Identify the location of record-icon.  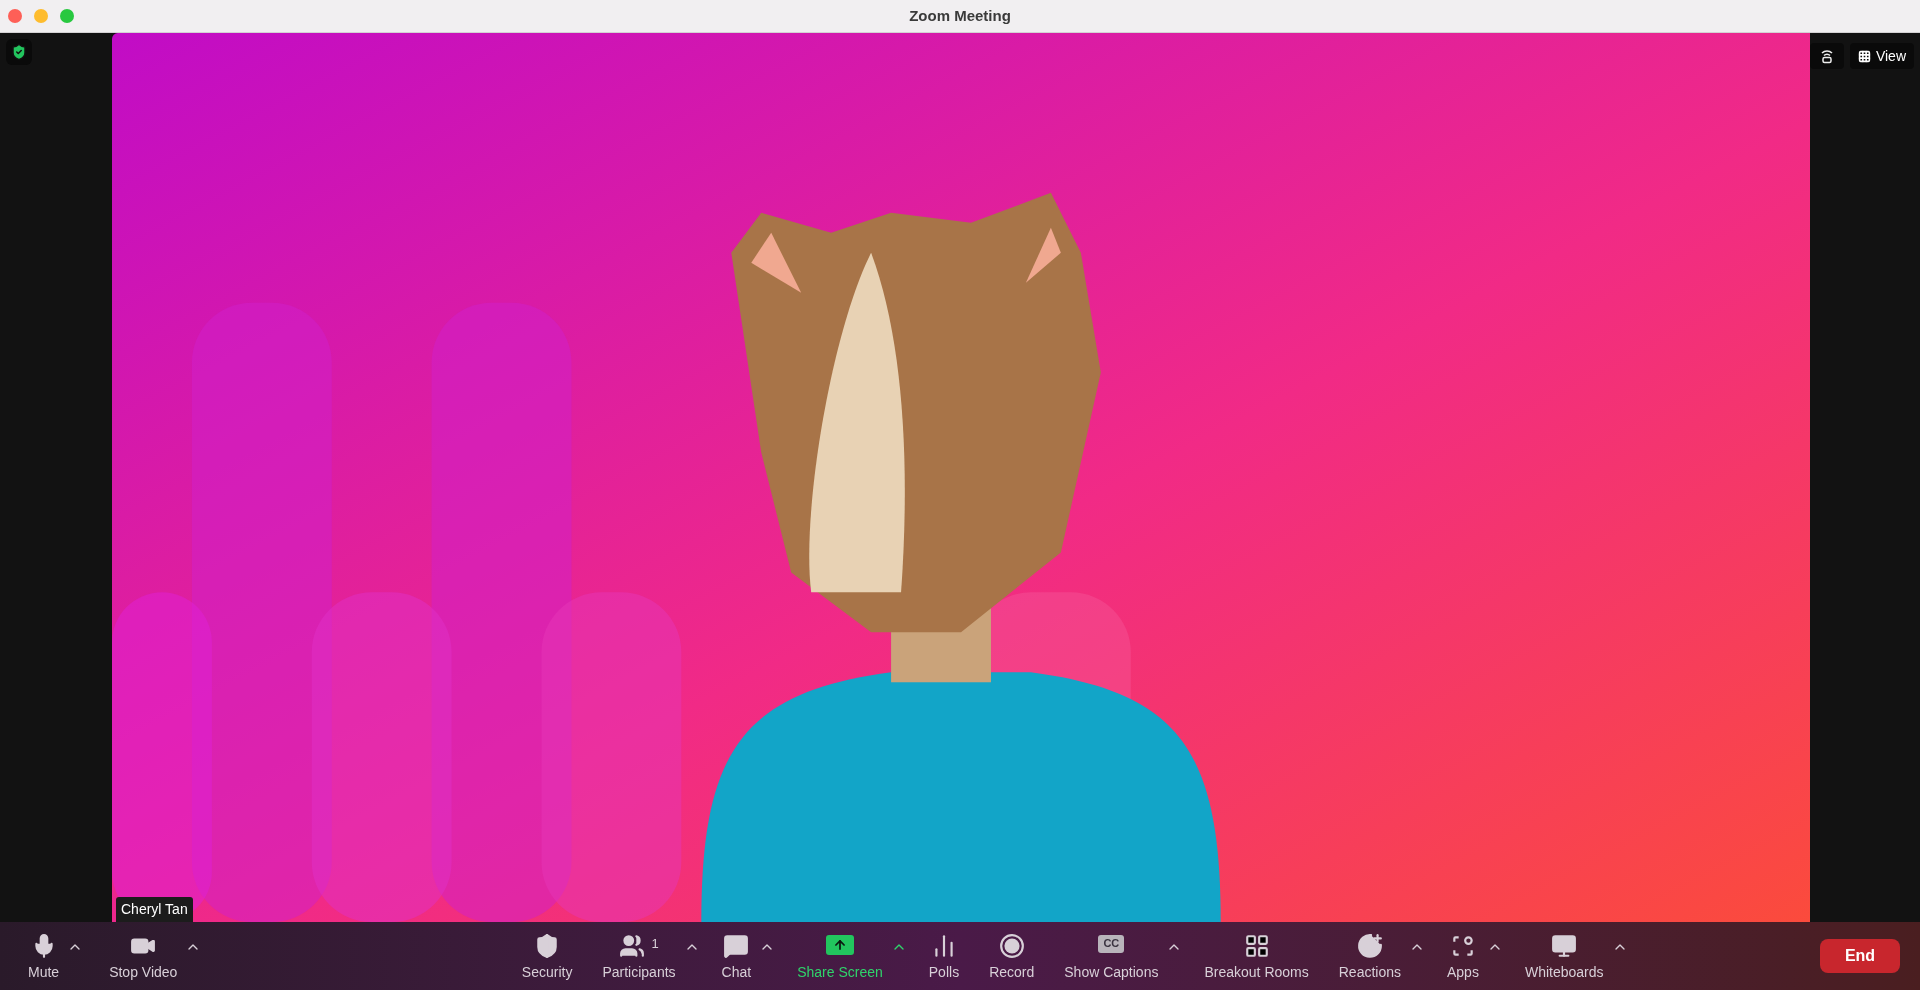
(1011, 946).